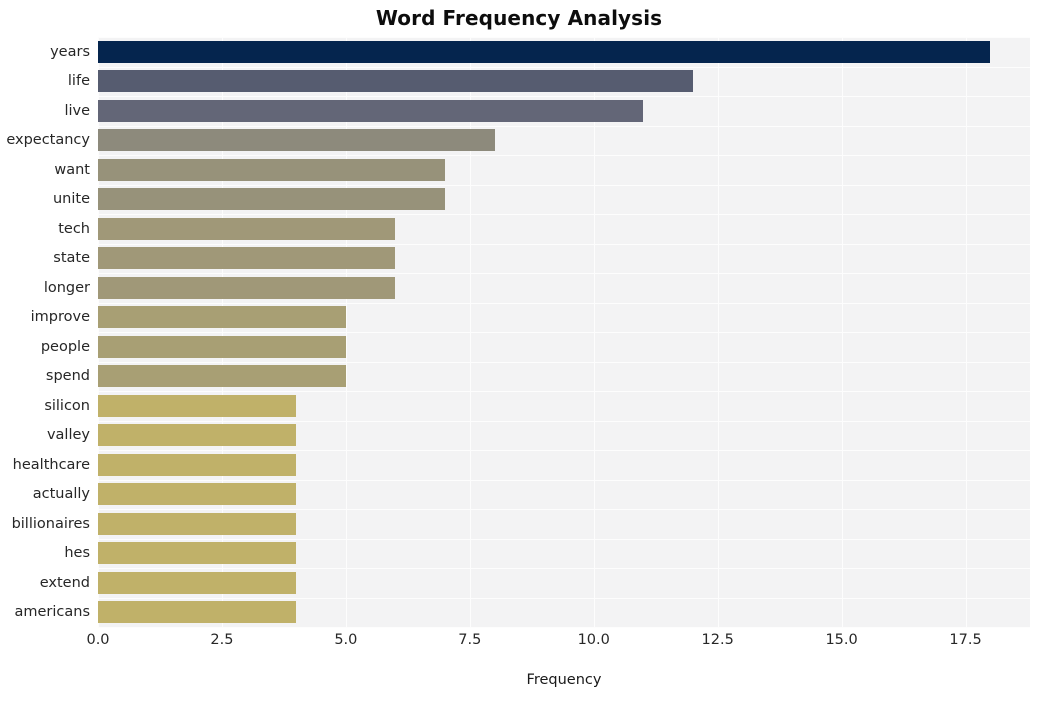 The height and width of the screenshot is (701, 1038). I want to click on x-axis-tick-label: 15.0, so click(841, 640).